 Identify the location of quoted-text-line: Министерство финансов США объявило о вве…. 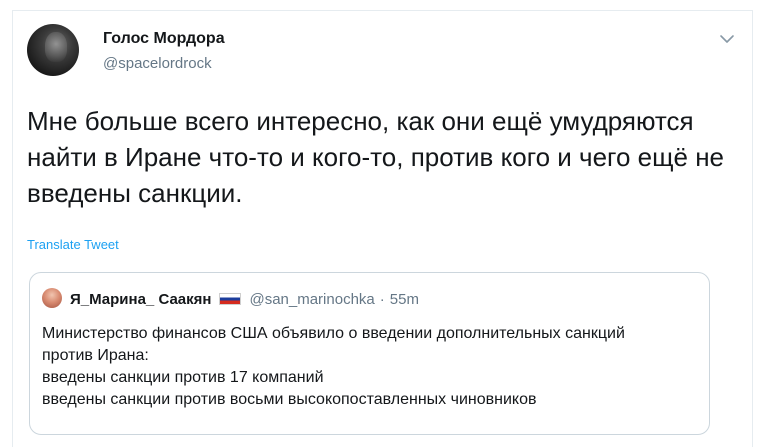
(333, 333).